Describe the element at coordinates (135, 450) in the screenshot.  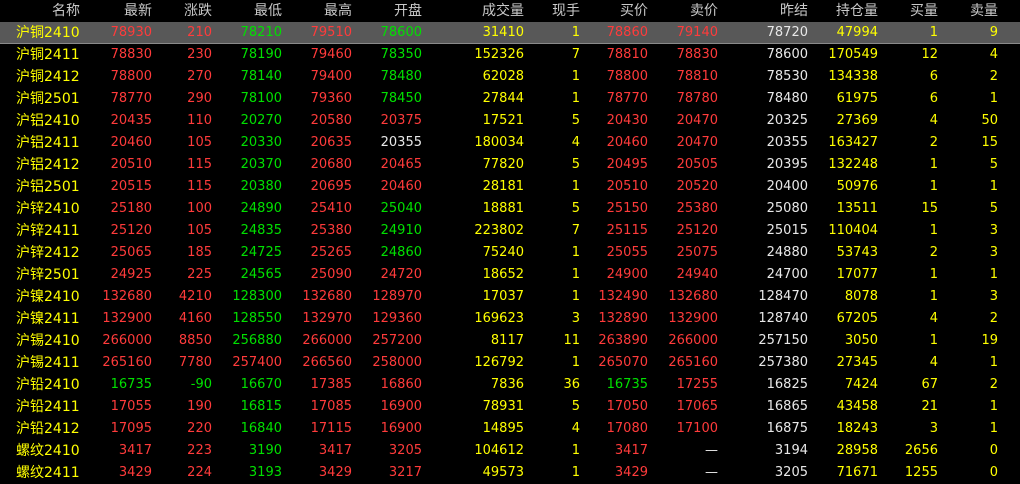
I see `cell-last: 3417` at that location.